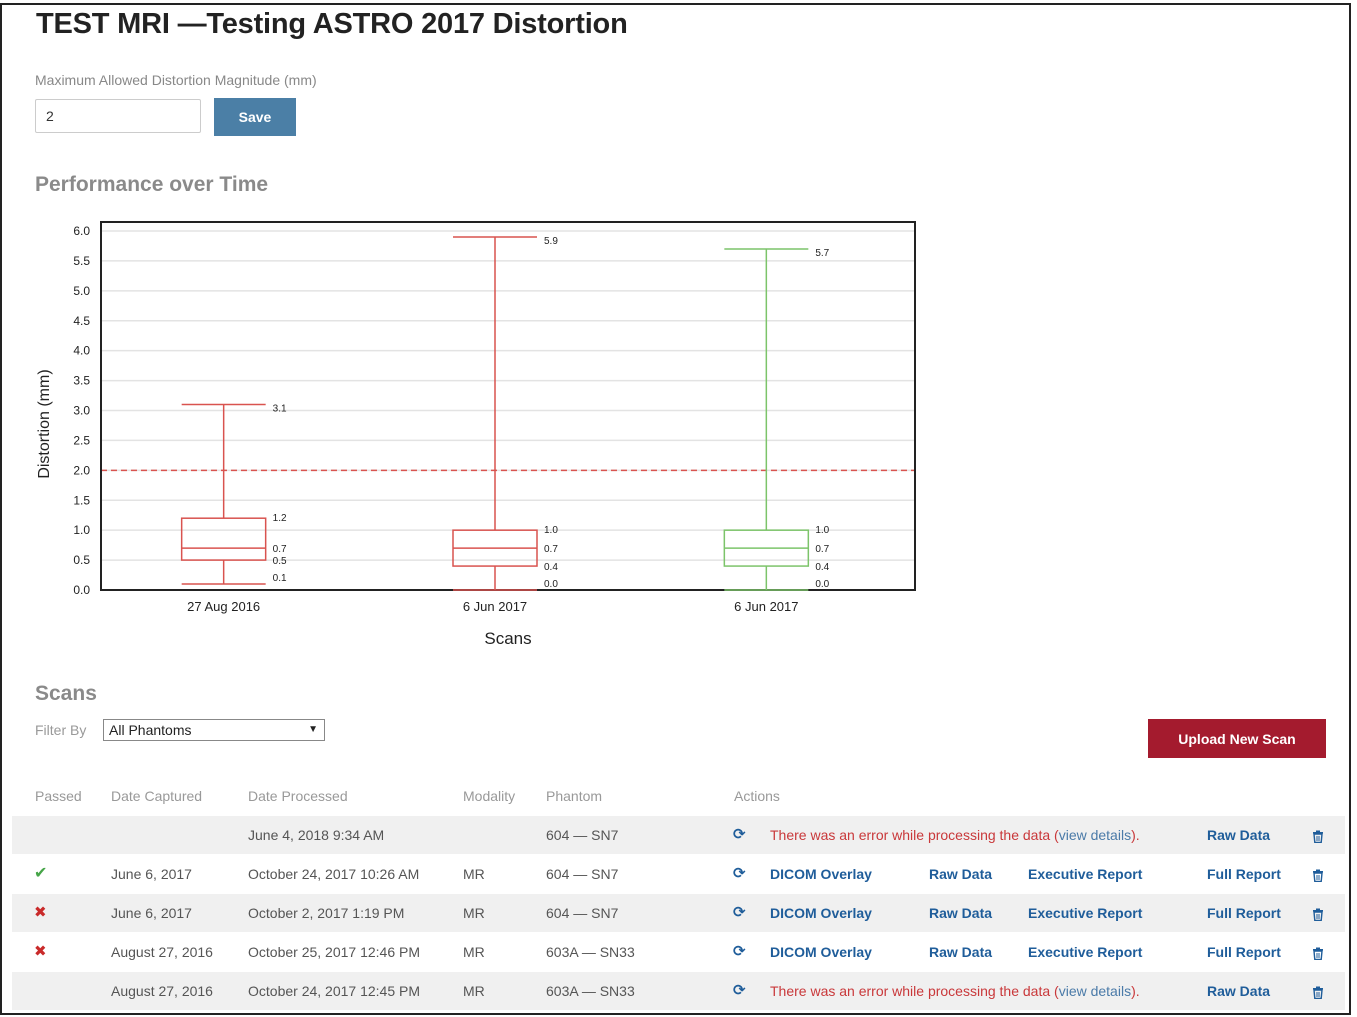 The height and width of the screenshot is (1017, 1357). Describe the element at coordinates (1135, 991) in the screenshot. I see `error-text-end: ).` at that location.